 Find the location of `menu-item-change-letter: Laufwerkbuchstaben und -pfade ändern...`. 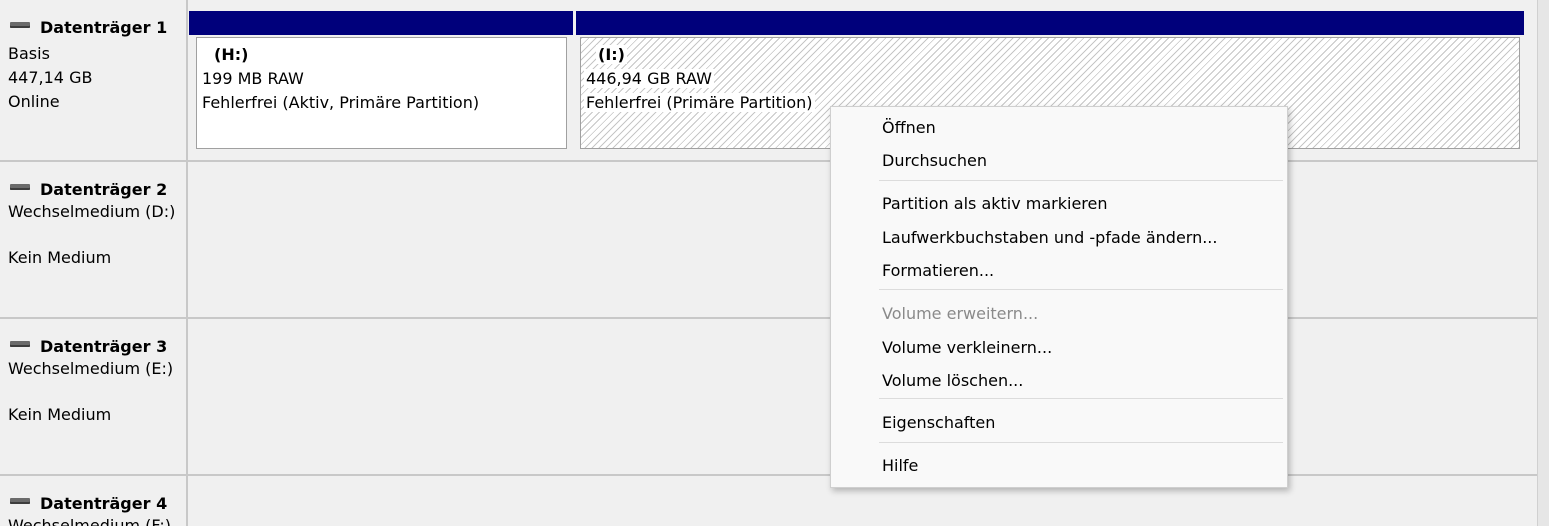

menu-item-change-letter: Laufwerkbuchstaben und -pfade ändern... is located at coordinates (1049, 238).